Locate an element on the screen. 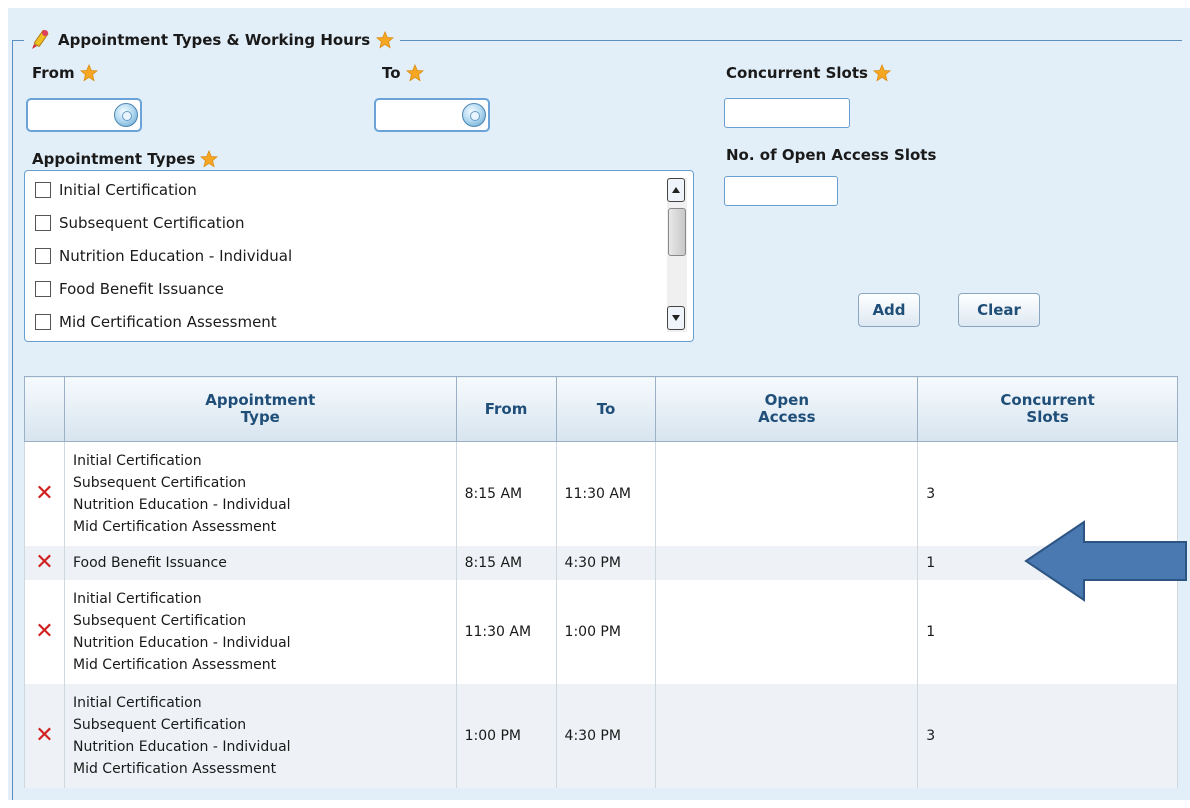 The height and width of the screenshot is (808, 1190). appointment-types-label-text: Appointment Types is located at coordinates (114, 159).